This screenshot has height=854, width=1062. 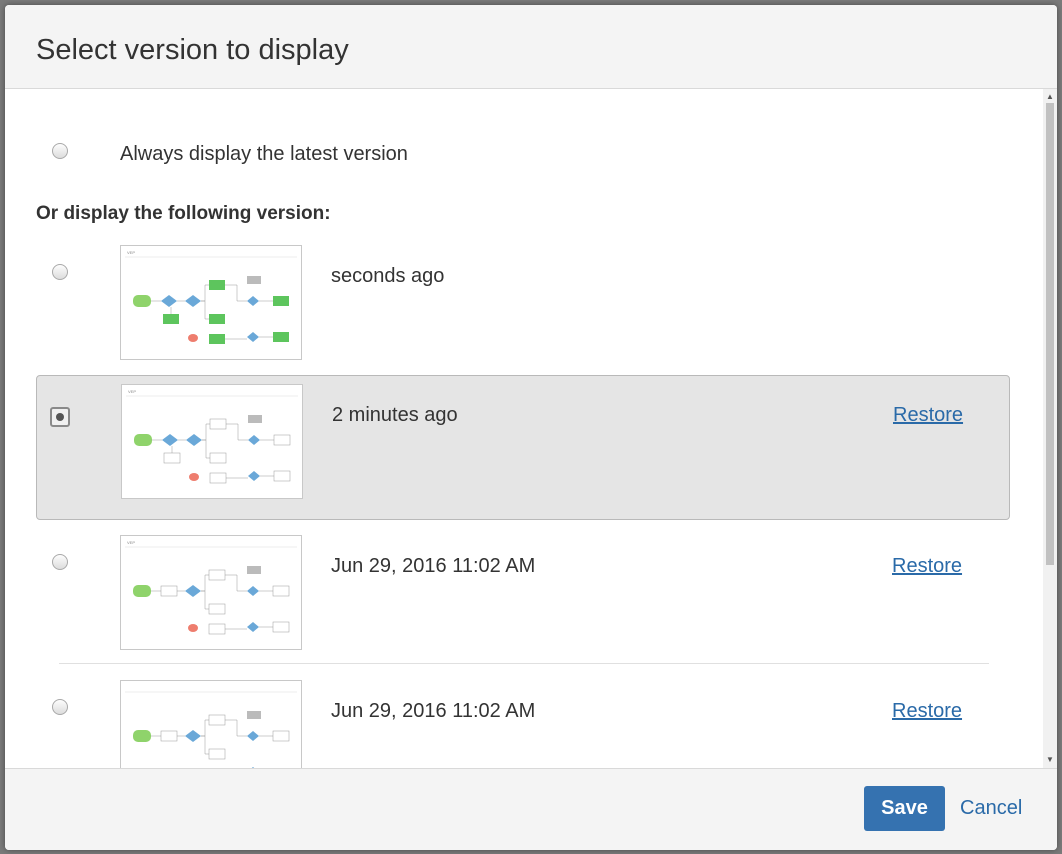 What do you see at coordinates (524, 663) in the screenshot?
I see `row-divider` at bounding box center [524, 663].